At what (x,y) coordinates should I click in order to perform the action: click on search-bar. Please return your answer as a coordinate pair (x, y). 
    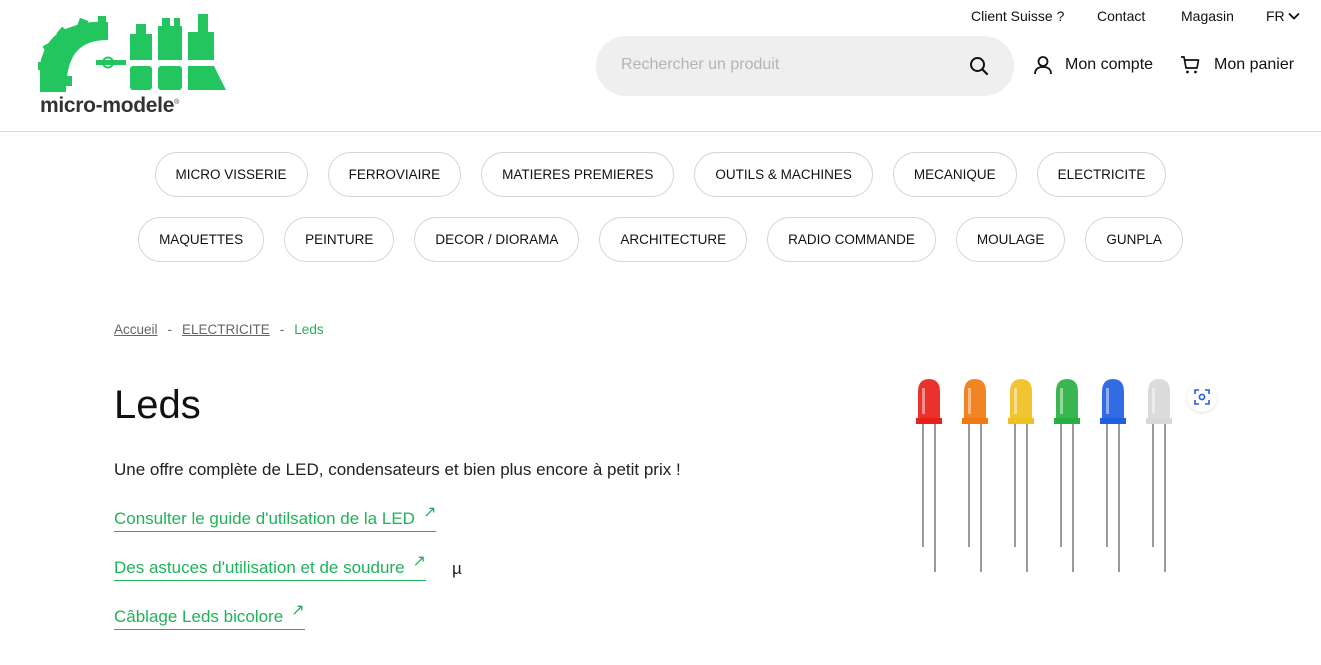
    Looking at the image, I should click on (805, 66).